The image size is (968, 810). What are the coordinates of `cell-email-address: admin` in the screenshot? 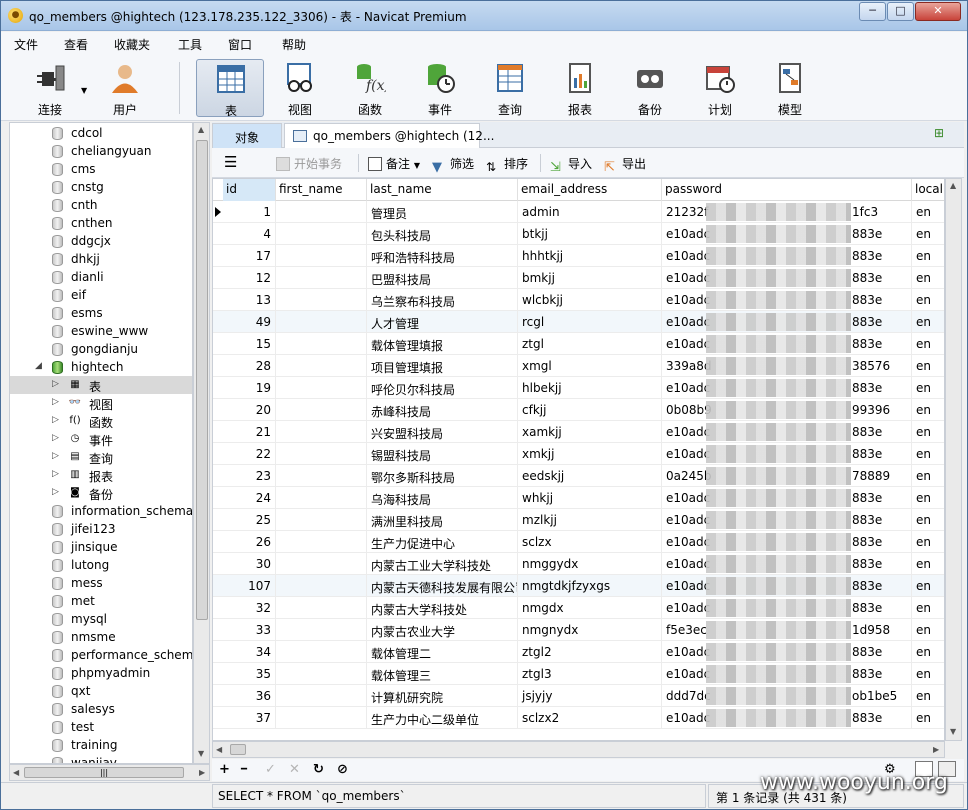 It's located at (590, 212).